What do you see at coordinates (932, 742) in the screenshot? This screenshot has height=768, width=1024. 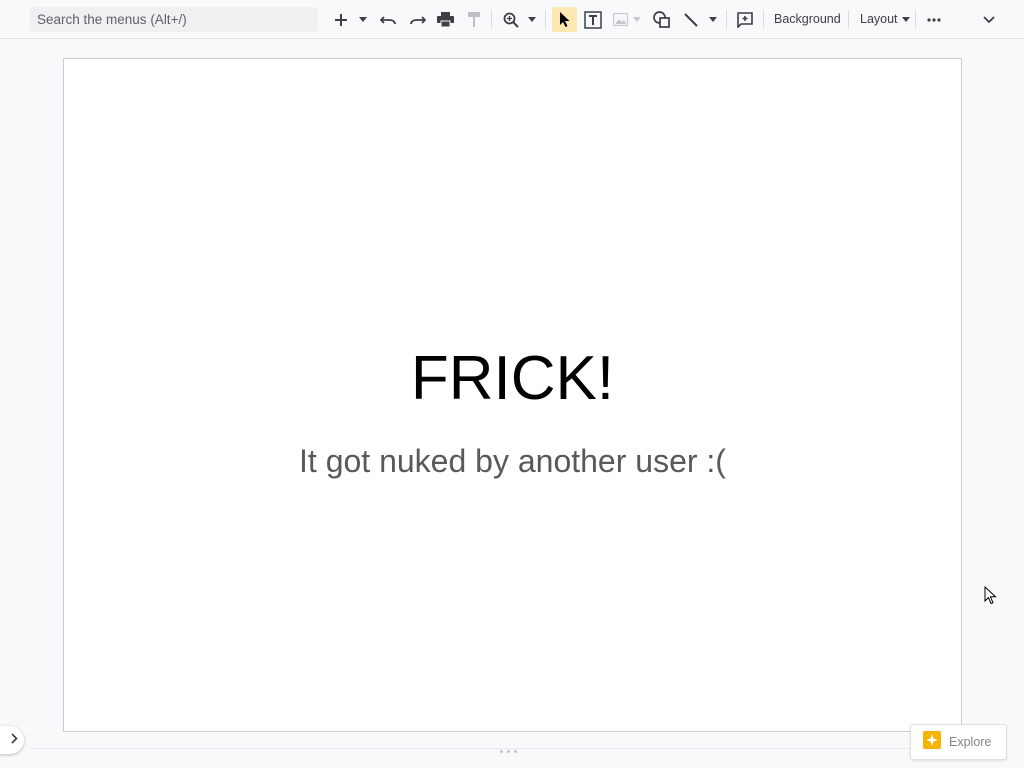 I see `explore-icon` at bounding box center [932, 742].